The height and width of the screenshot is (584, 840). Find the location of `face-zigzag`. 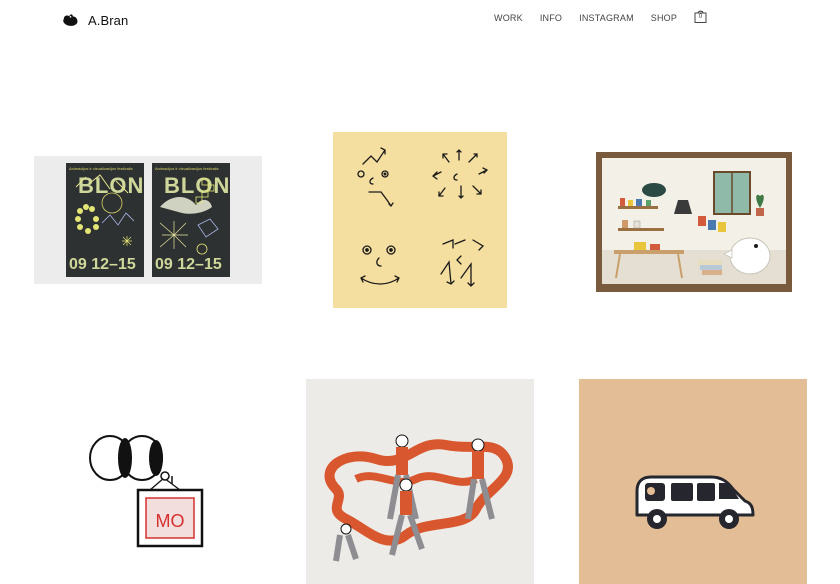

face-zigzag is located at coordinates (462, 263).